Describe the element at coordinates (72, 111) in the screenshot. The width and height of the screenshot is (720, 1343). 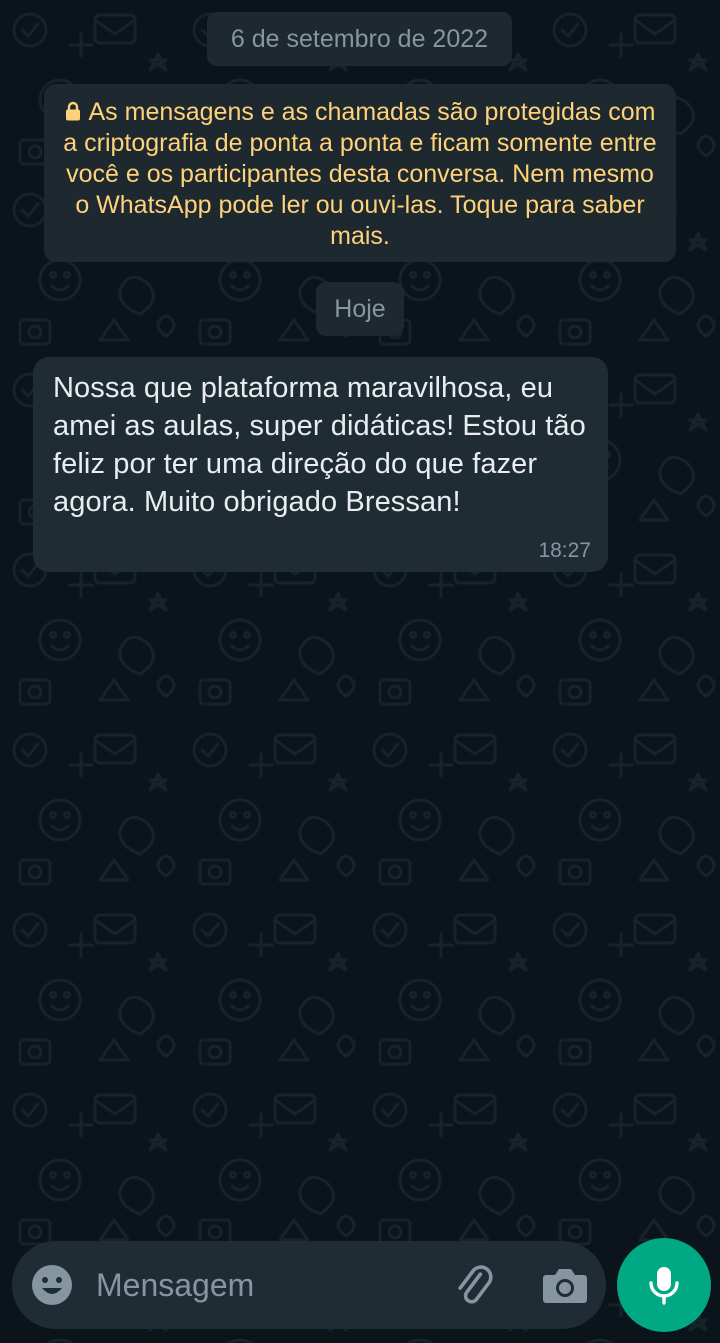
I see `lock-icon` at that location.